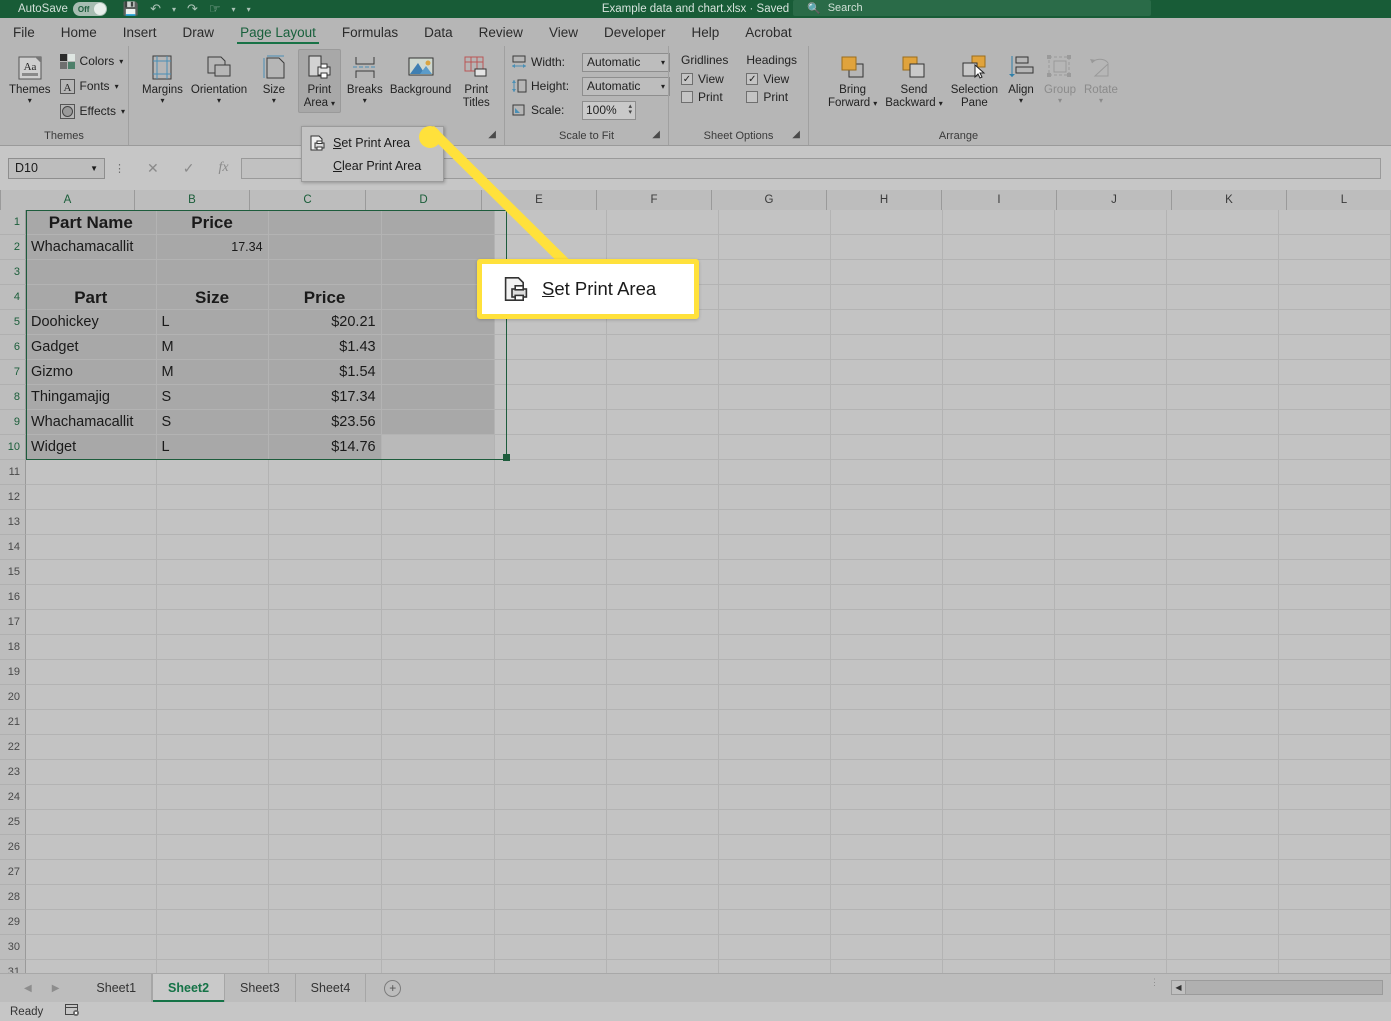  What do you see at coordinates (325, 872) in the screenshot?
I see `cell-C27` at bounding box center [325, 872].